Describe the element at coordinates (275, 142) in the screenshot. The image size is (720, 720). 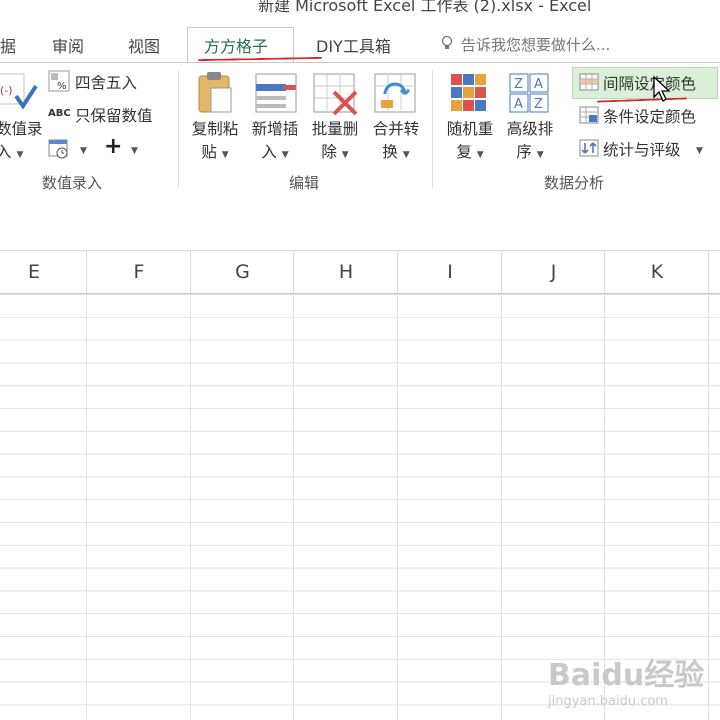
I see `insert-button: 新增插 入 ▼` at that location.